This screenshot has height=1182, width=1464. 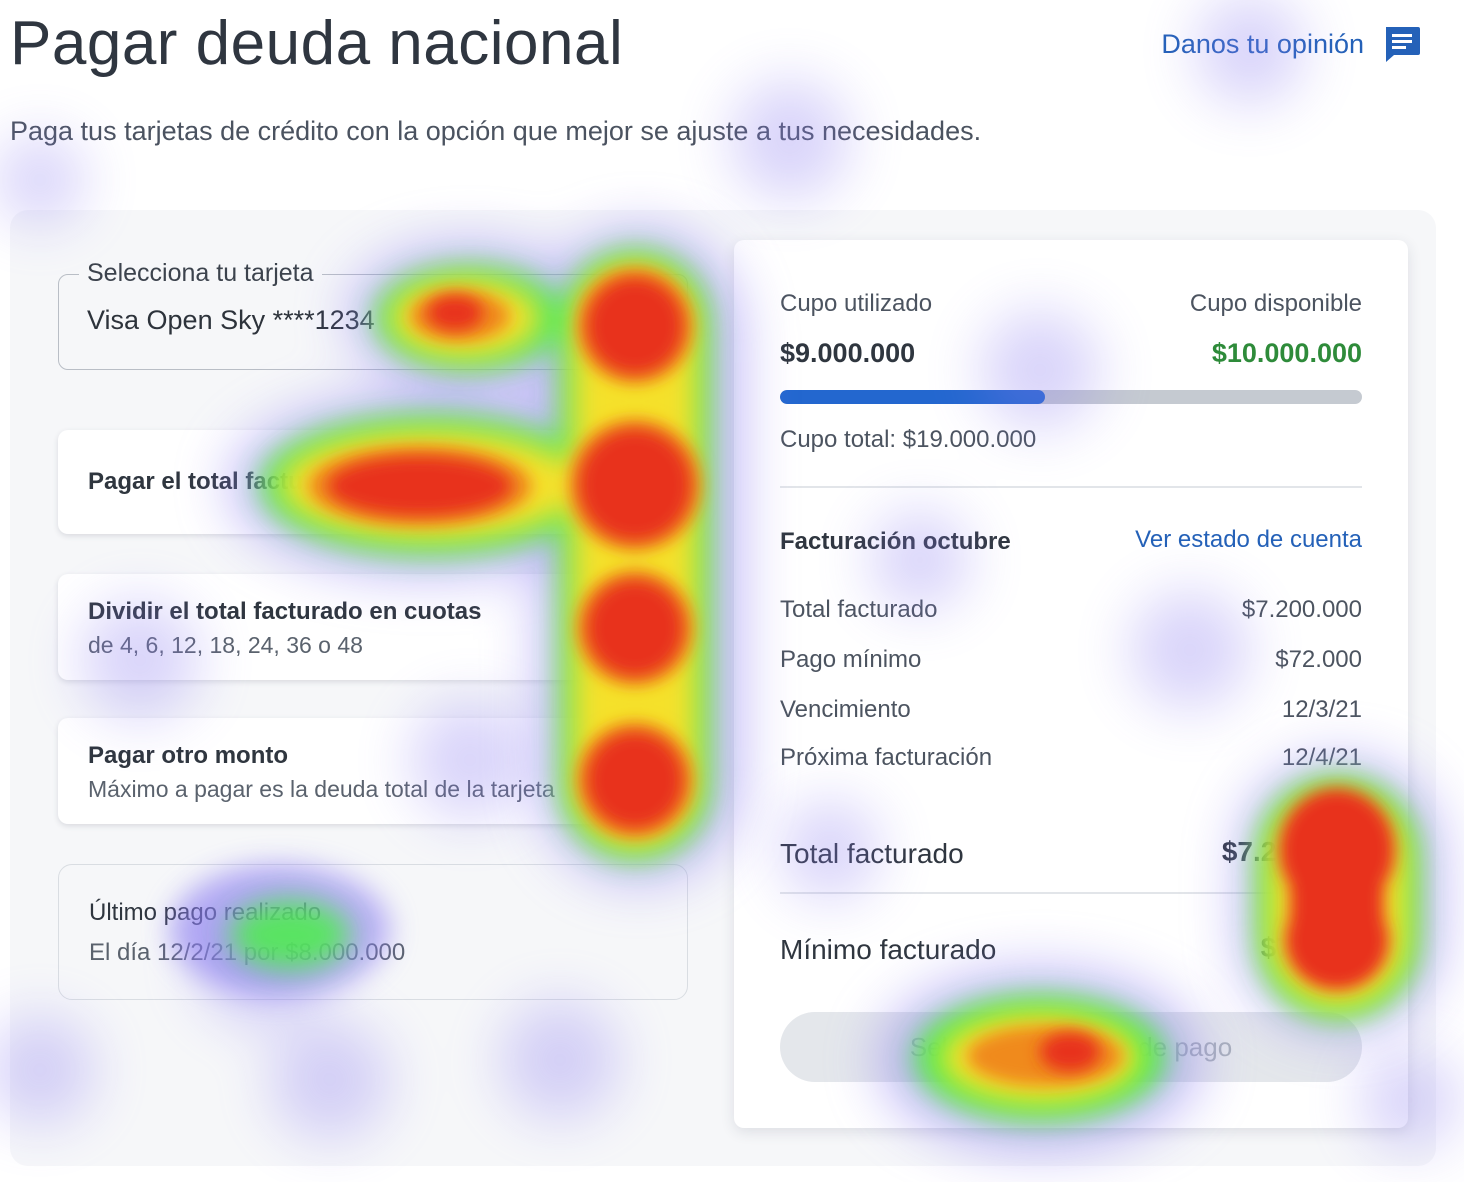 I want to click on option-title: Dividir el total facturado en cuotas, so click(x=285, y=611).